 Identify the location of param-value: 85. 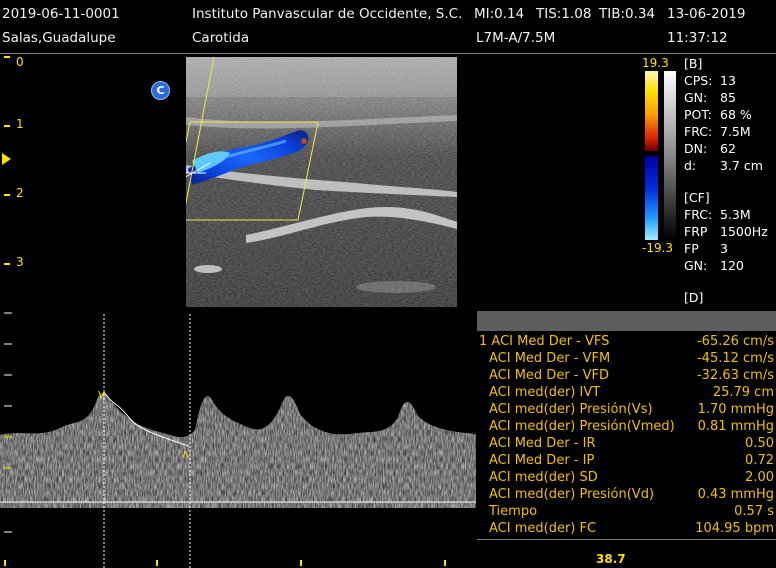
(728, 97).